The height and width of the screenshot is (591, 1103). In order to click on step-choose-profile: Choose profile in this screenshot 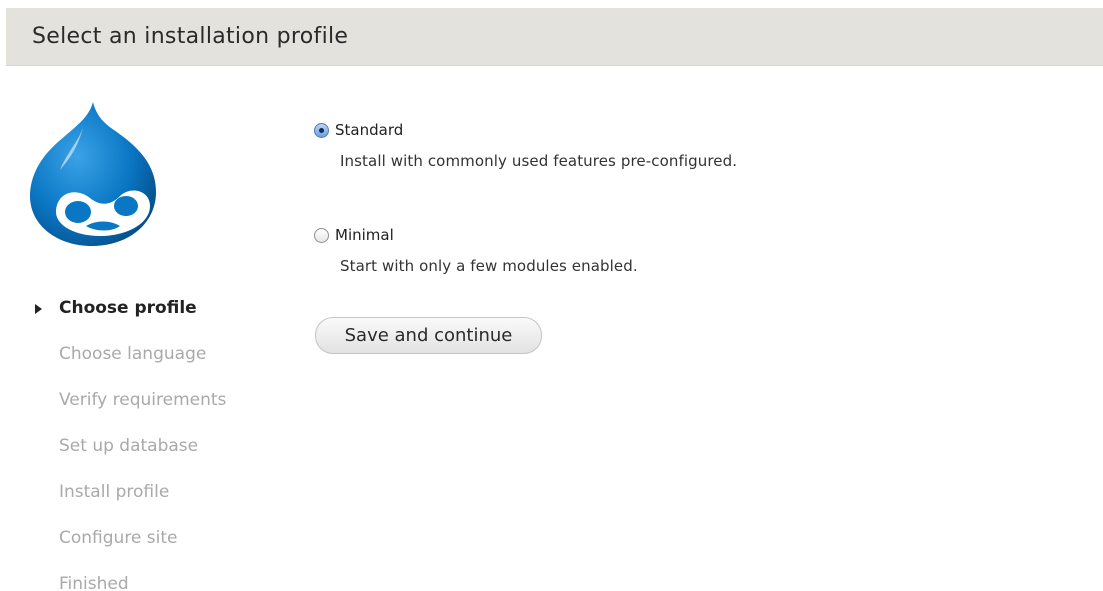, I will do `click(128, 317)`.